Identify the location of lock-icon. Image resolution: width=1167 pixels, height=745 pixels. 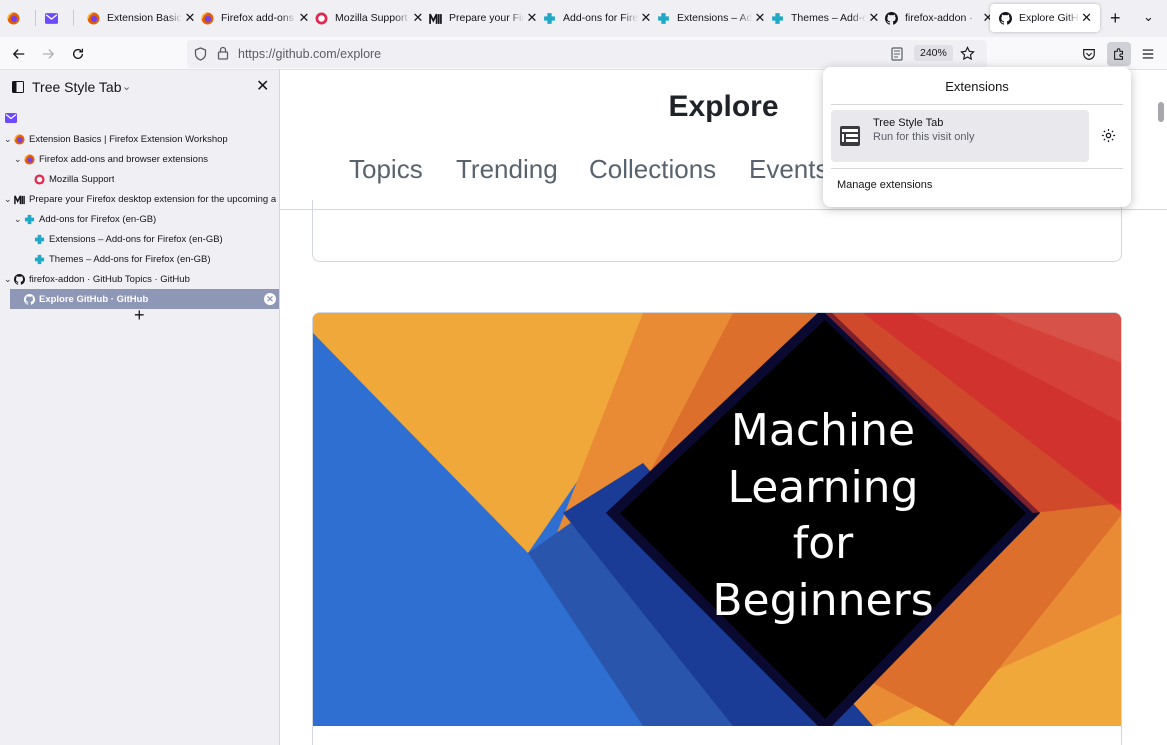
(223, 53).